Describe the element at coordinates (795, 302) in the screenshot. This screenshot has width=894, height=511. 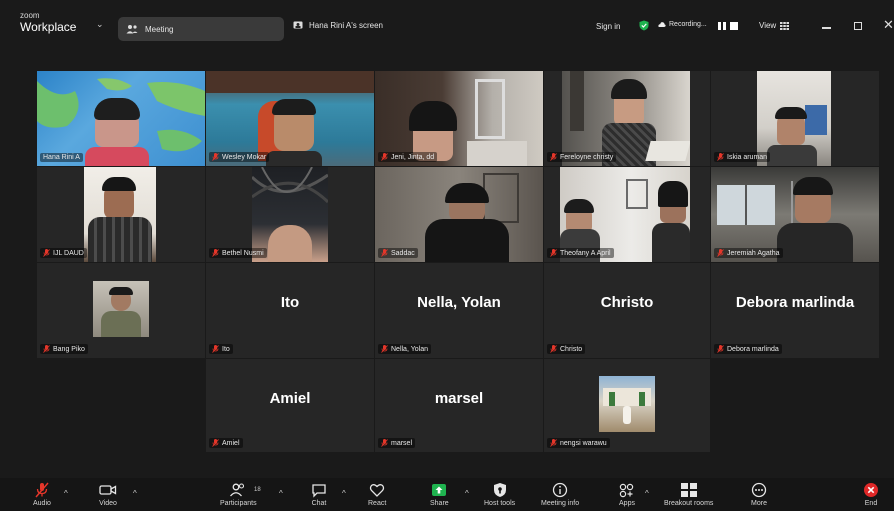
I see `participant-display-name: Debora marlinda` at that location.